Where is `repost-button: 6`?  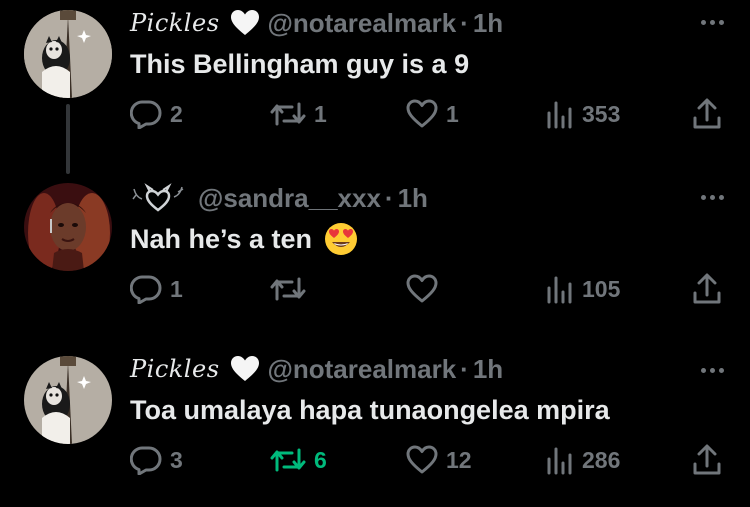 repost-button: 6 is located at coordinates (298, 460).